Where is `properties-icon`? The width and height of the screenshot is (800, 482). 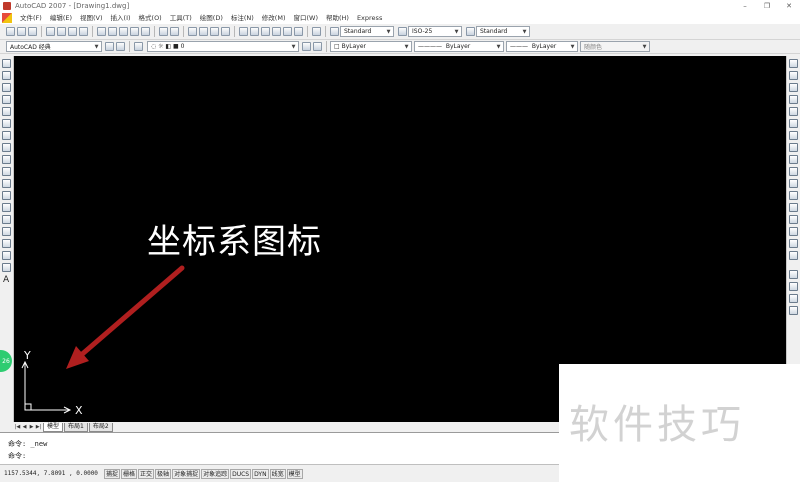 properties-icon is located at coordinates (243, 31).